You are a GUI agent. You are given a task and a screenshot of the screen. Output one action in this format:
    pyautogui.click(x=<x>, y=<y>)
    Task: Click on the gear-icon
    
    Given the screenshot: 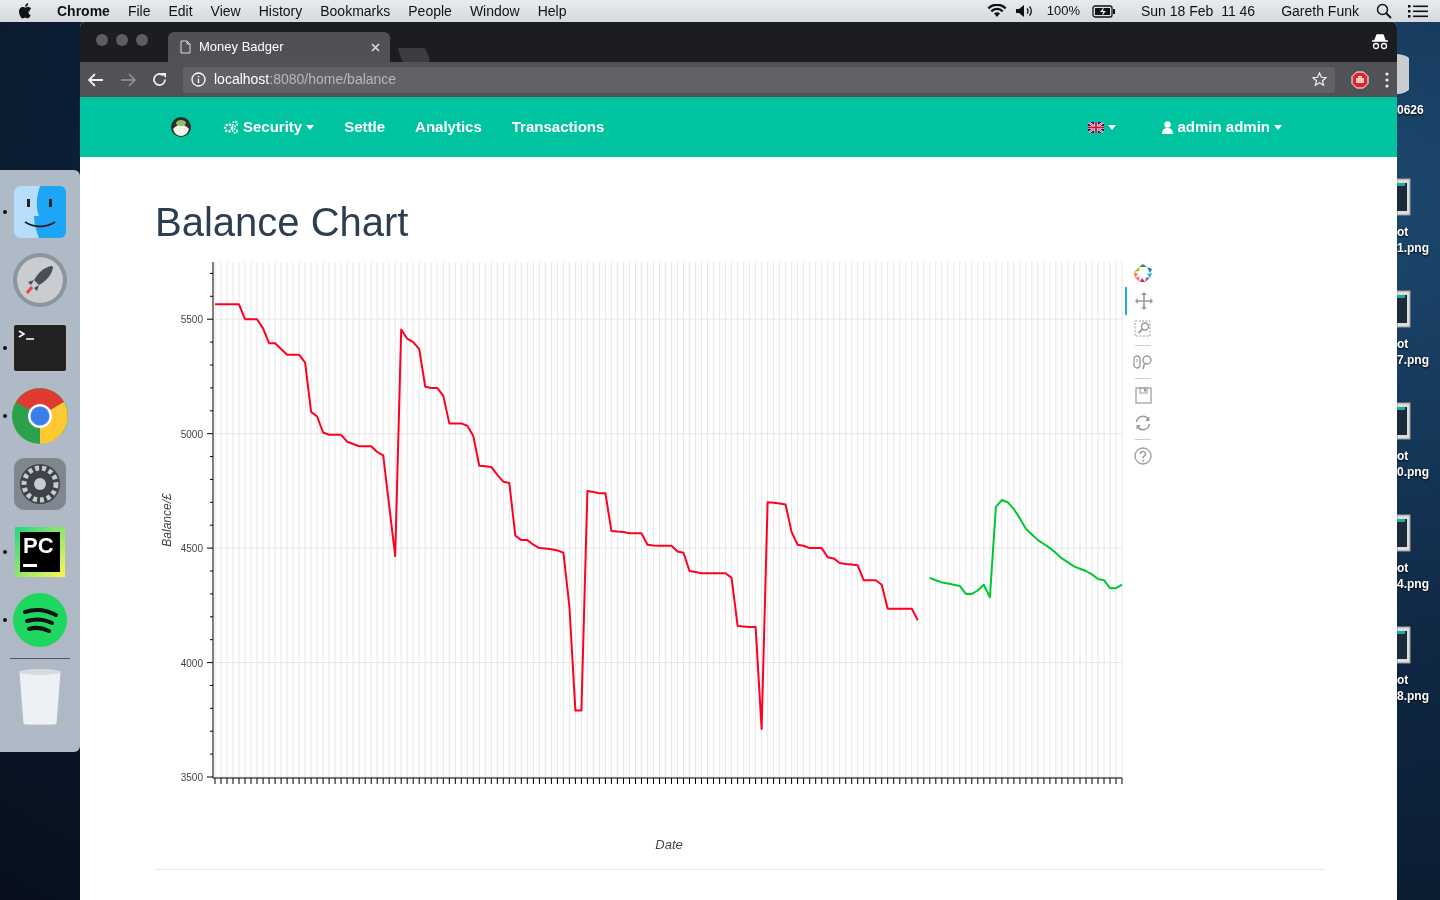 What is the action you would take?
    pyautogui.click(x=40, y=484)
    